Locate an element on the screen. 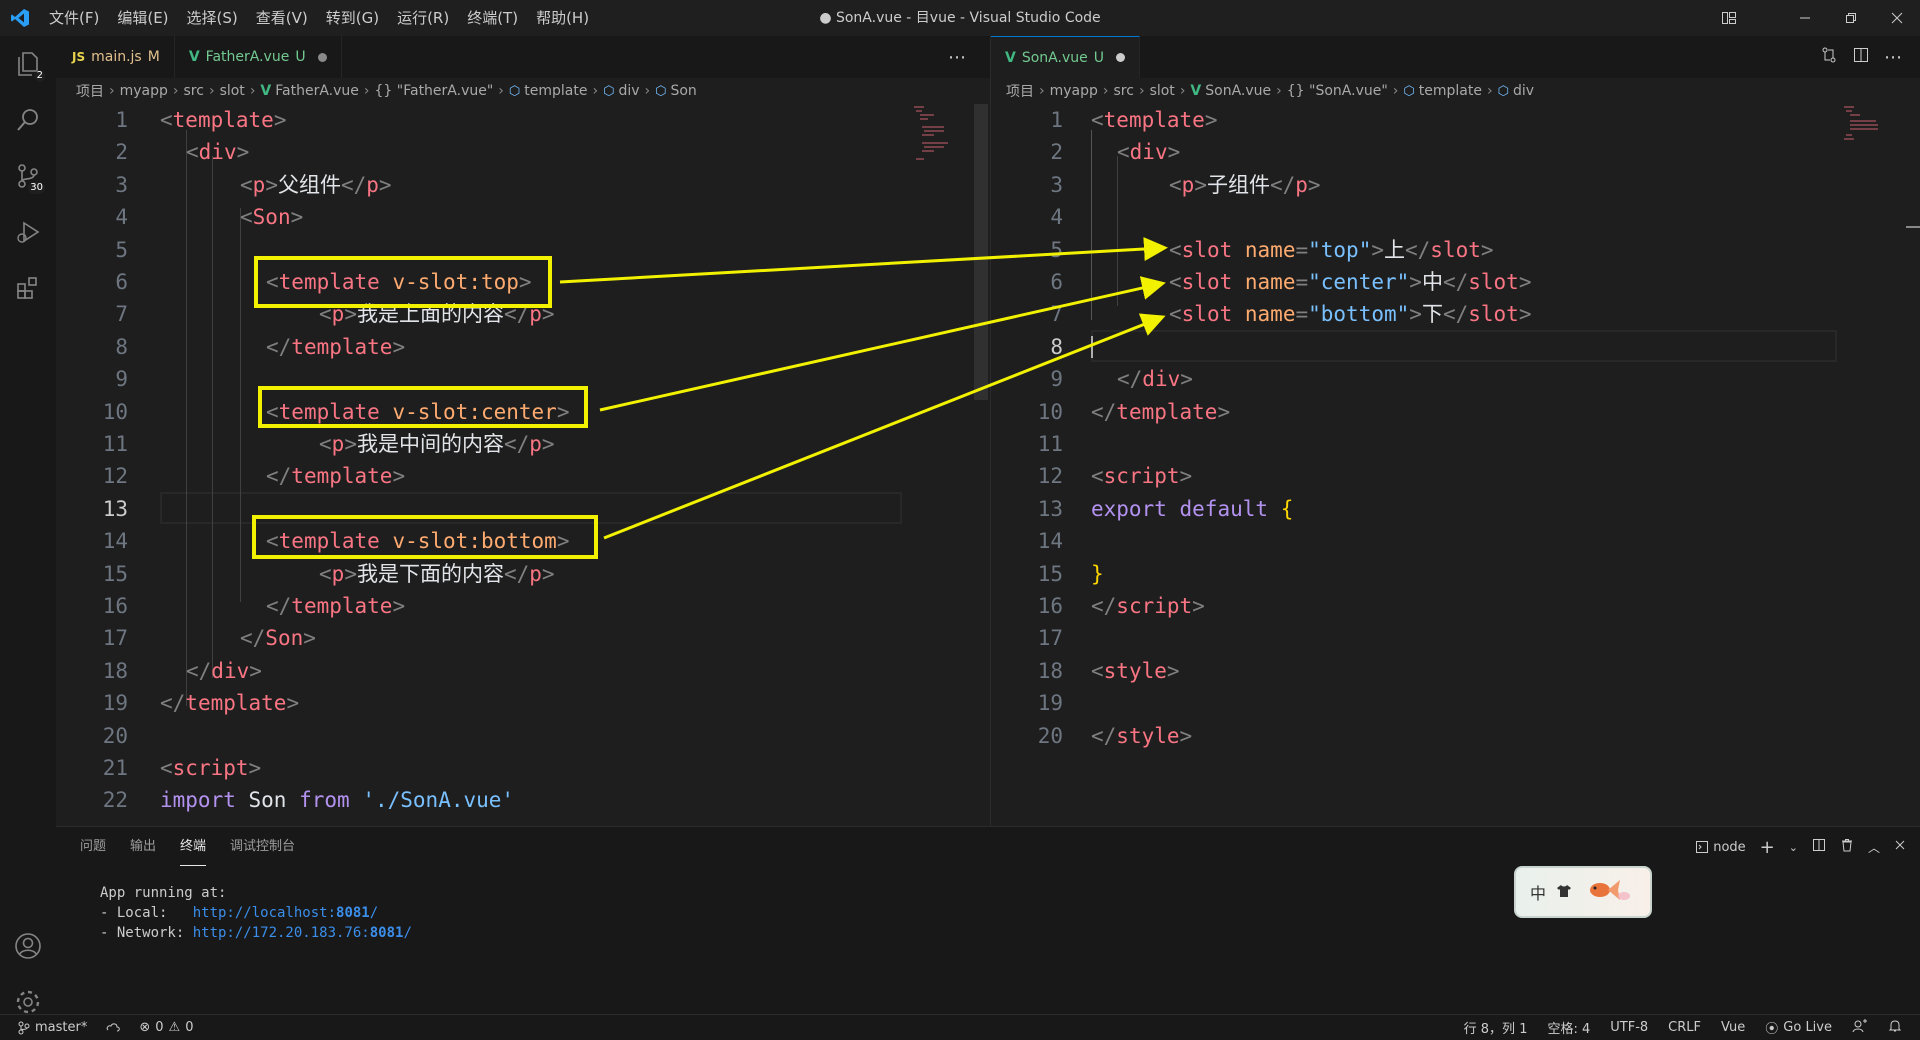 The width and height of the screenshot is (1920, 1040). crumb: {} "FatherA.vue" is located at coordinates (434, 91).